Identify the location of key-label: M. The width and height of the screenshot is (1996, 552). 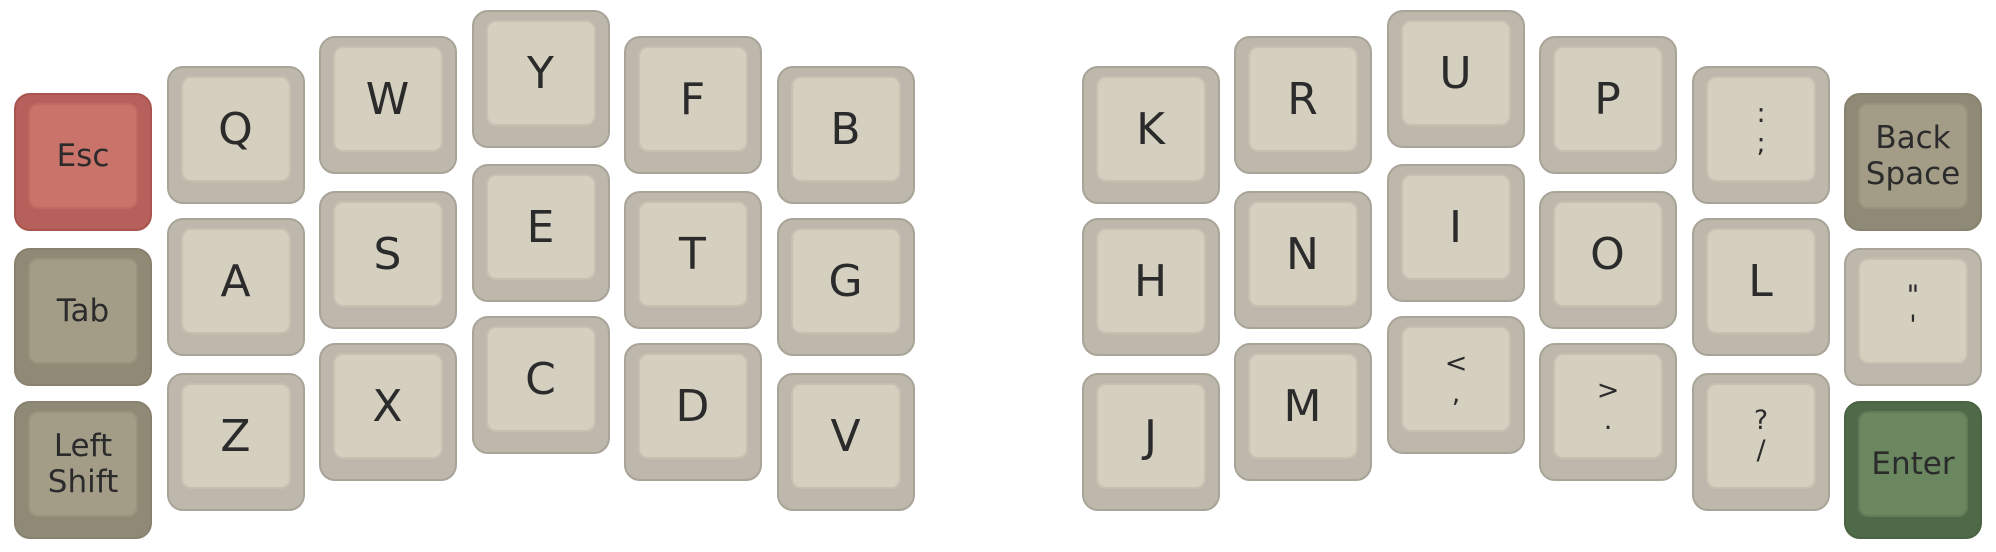
(1303, 406).